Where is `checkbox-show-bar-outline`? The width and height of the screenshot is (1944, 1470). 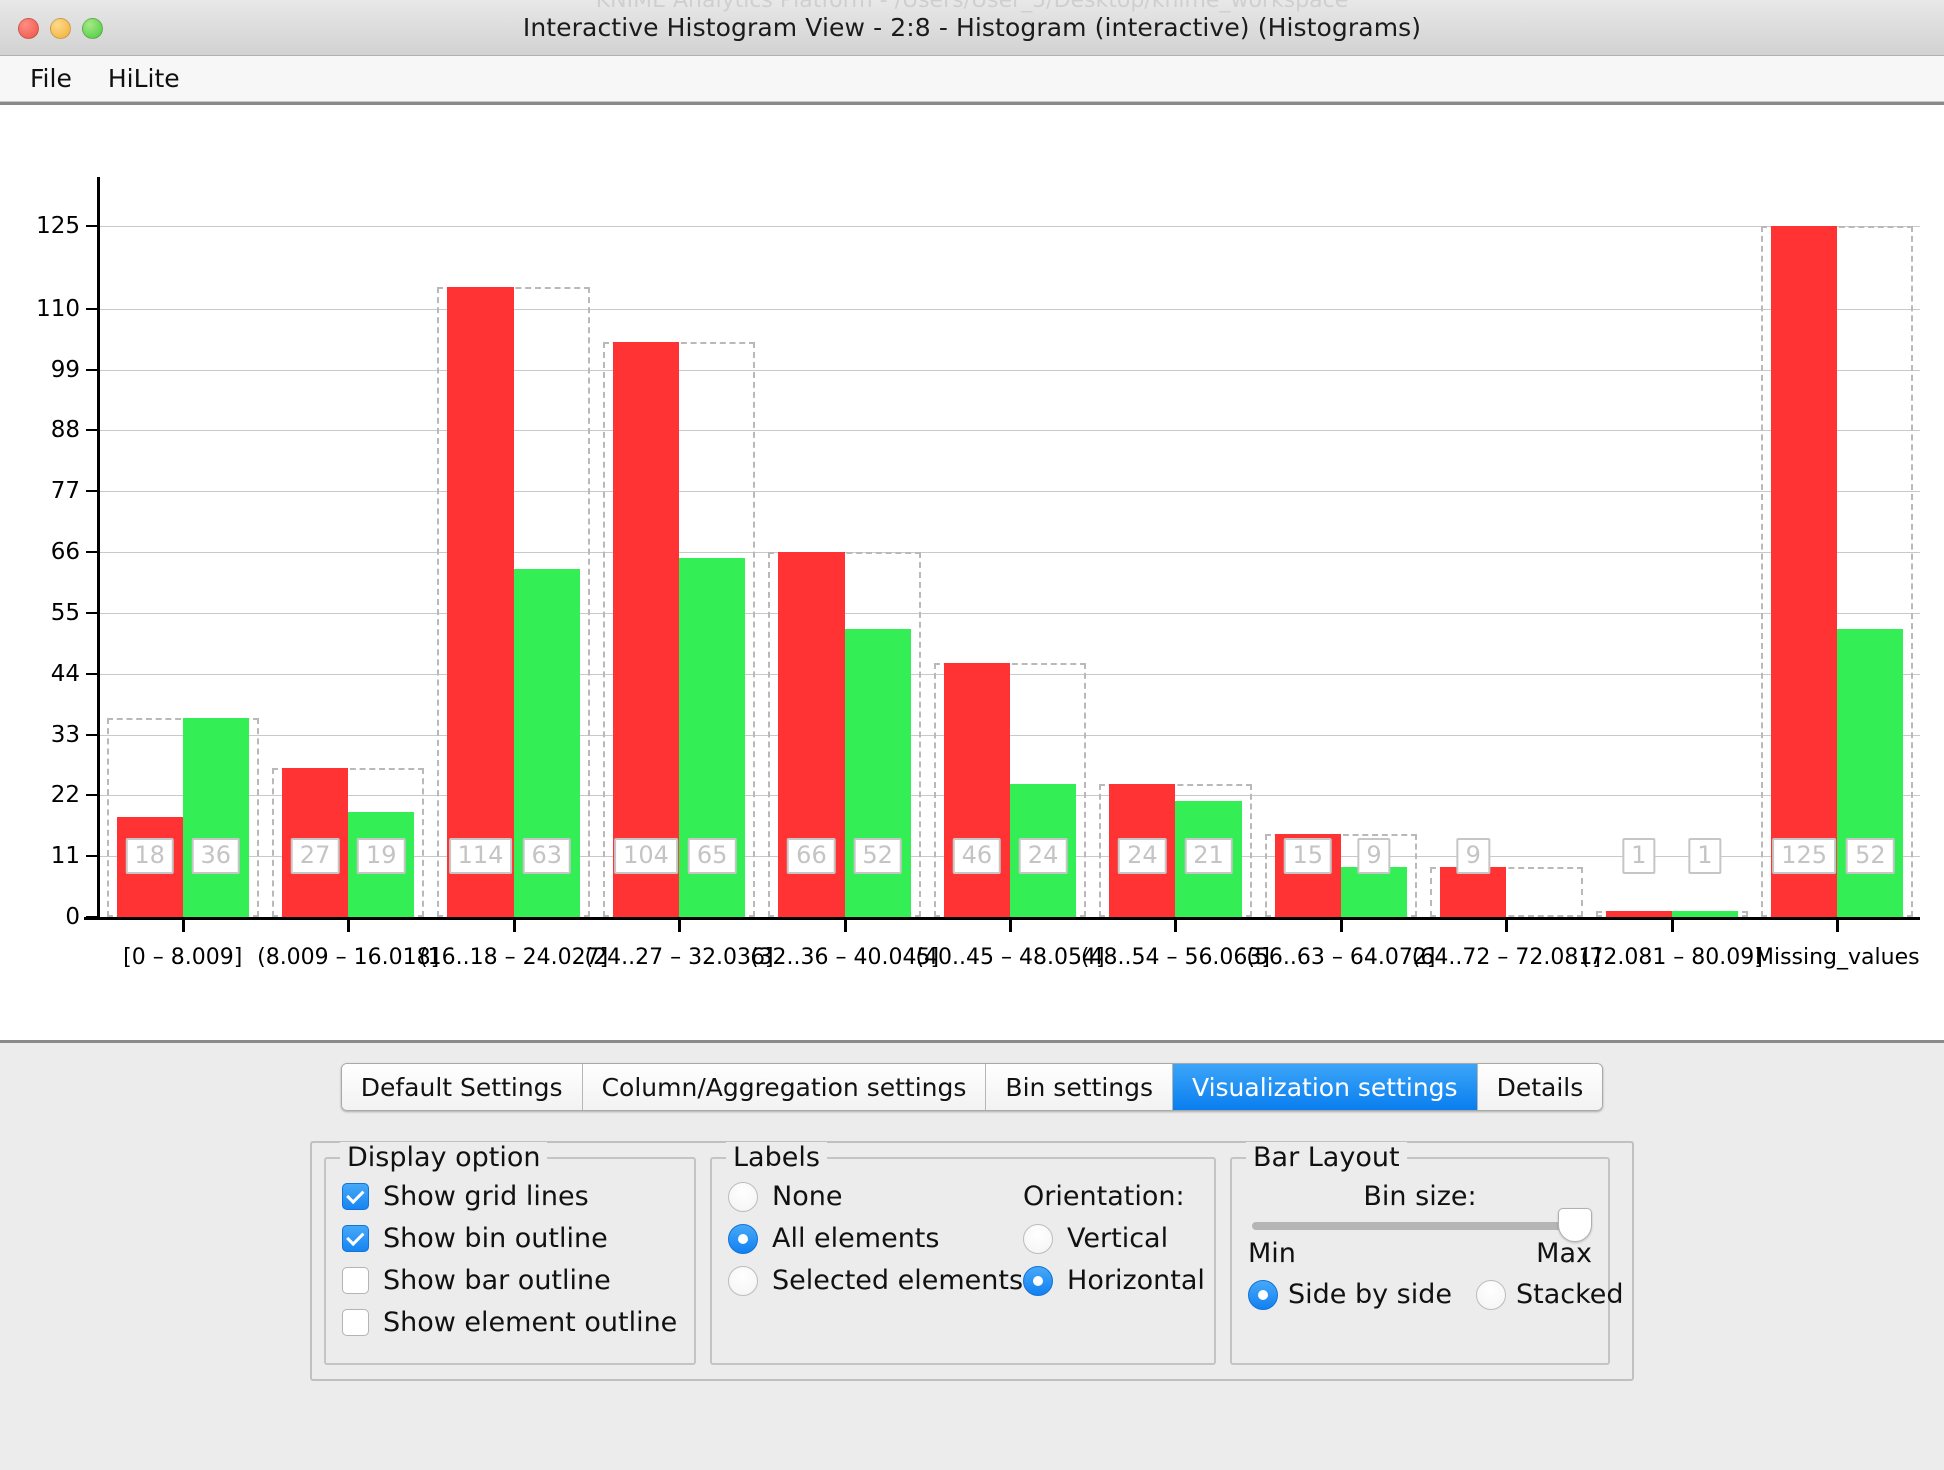
checkbox-show-bar-outline is located at coordinates (355, 1280).